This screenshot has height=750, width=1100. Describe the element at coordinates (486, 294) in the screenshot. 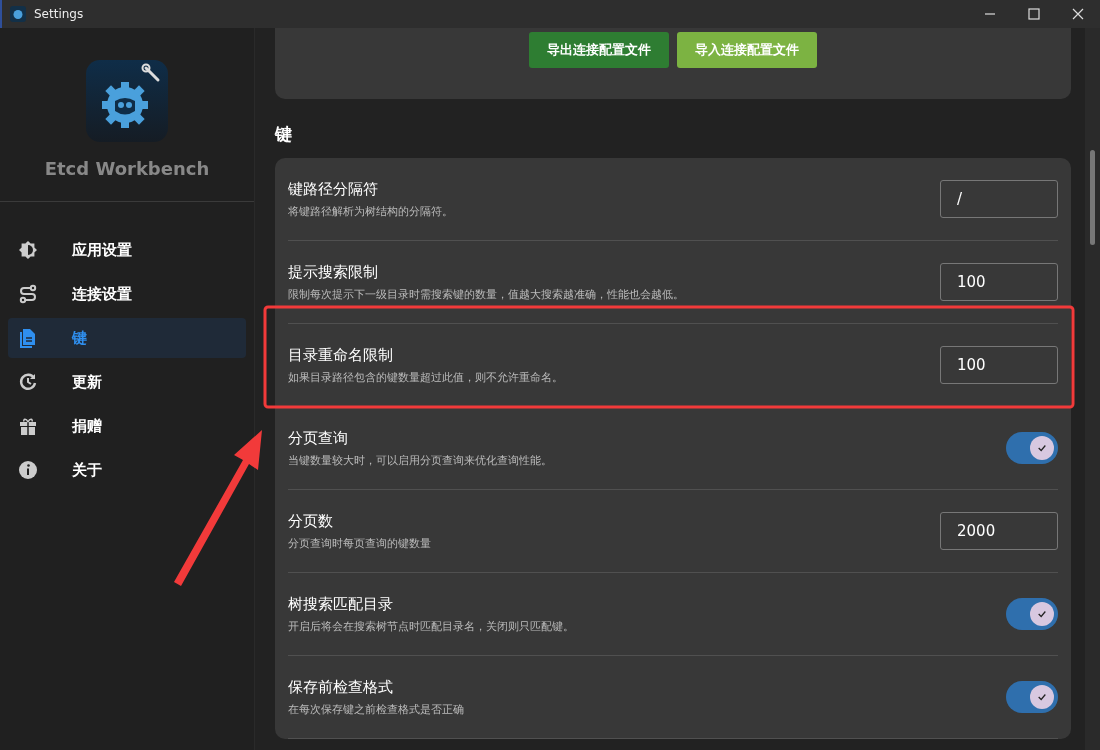

I see `setting-description: 限制每次提示下一级目录时需搜索键的数量，值越大搜索越准确，性能也会越低。` at that location.